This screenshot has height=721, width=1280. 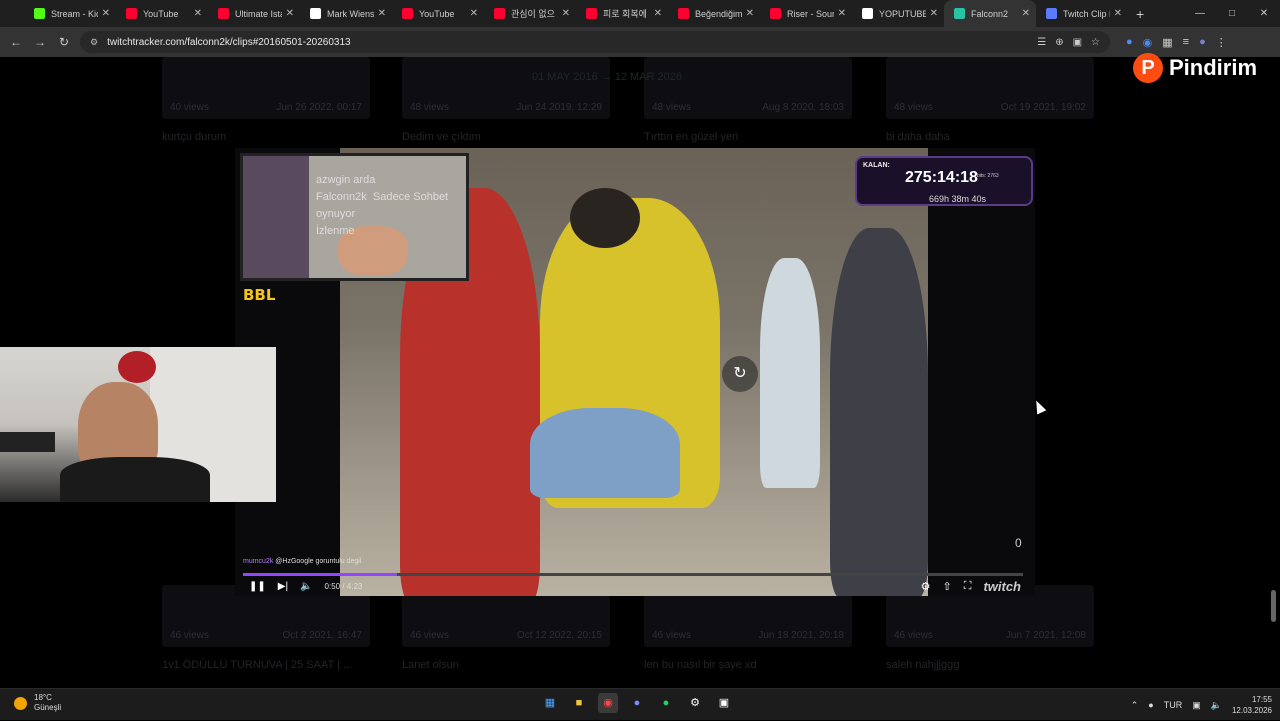 I want to click on new-tab-button: +, so click(x=1140, y=14).